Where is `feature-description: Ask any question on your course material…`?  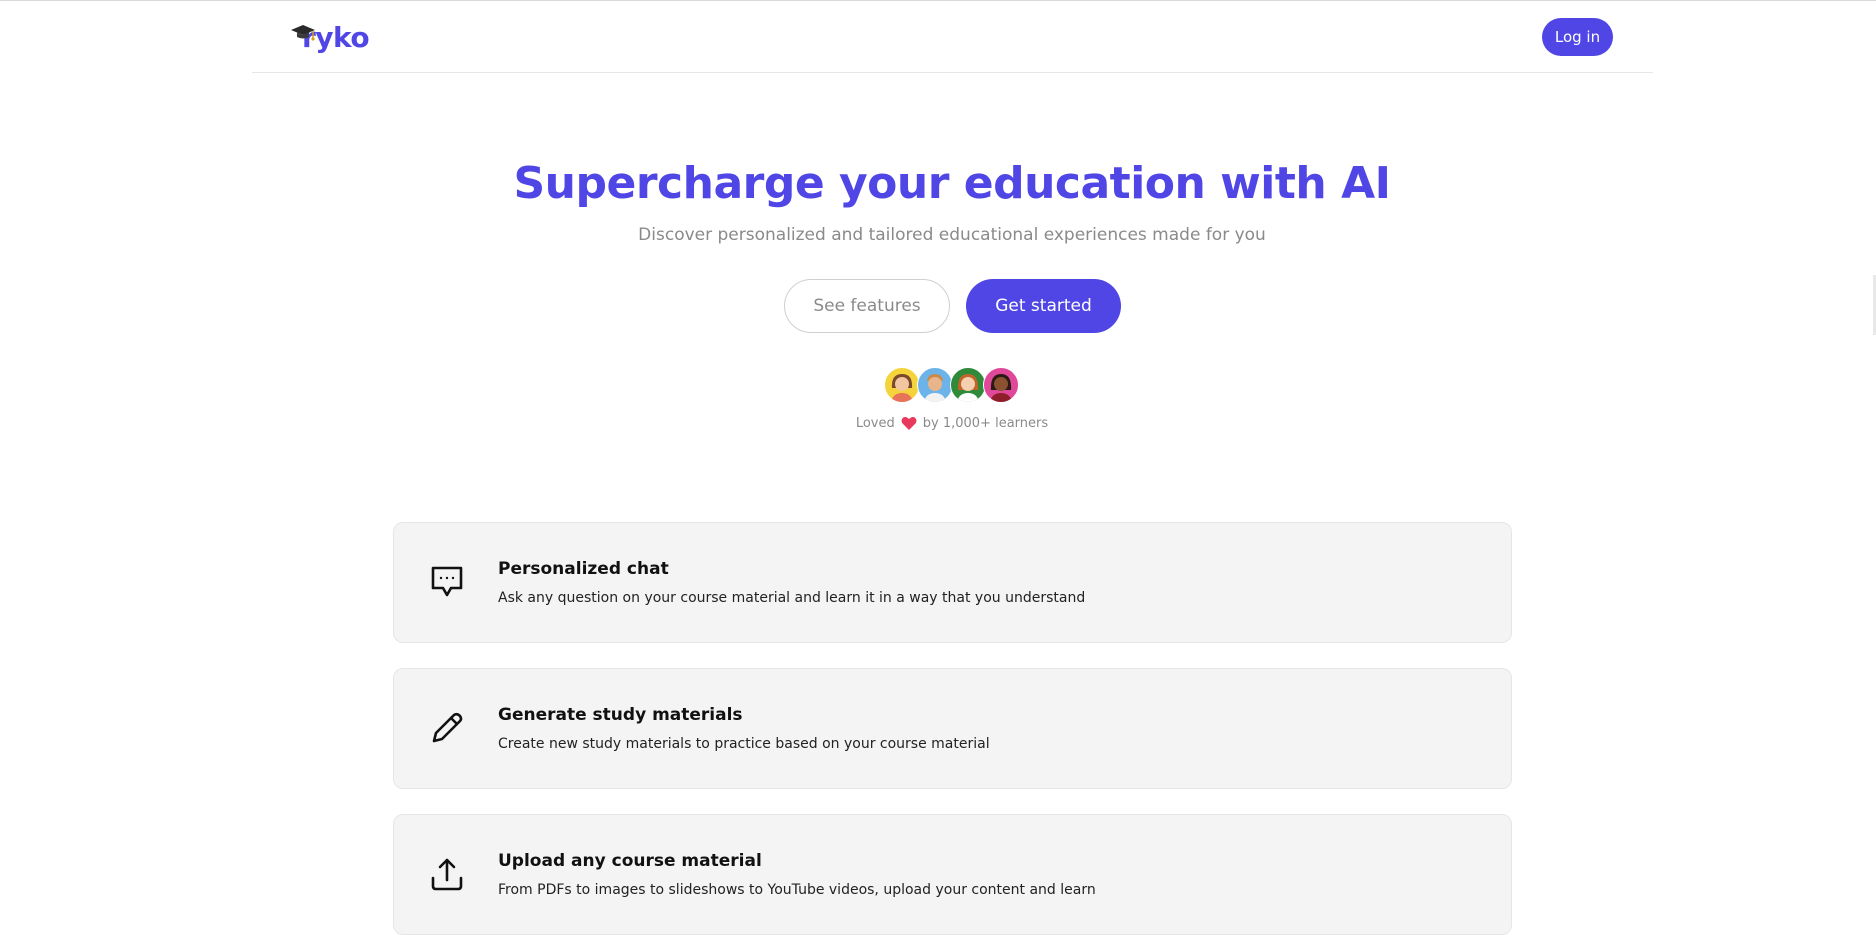 feature-description: Ask any question on your course material… is located at coordinates (792, 598).